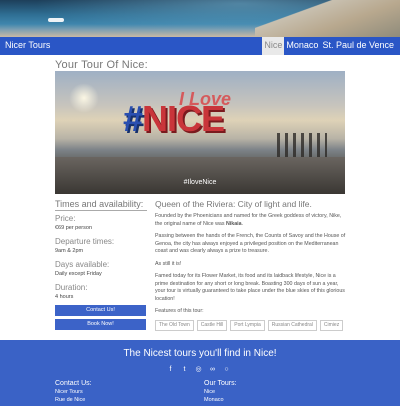  What do you see at coordinates (101, 65) in the screenshot?
I see `page-title: Your Tour Of Nice:` at bounding box center [101, 65].